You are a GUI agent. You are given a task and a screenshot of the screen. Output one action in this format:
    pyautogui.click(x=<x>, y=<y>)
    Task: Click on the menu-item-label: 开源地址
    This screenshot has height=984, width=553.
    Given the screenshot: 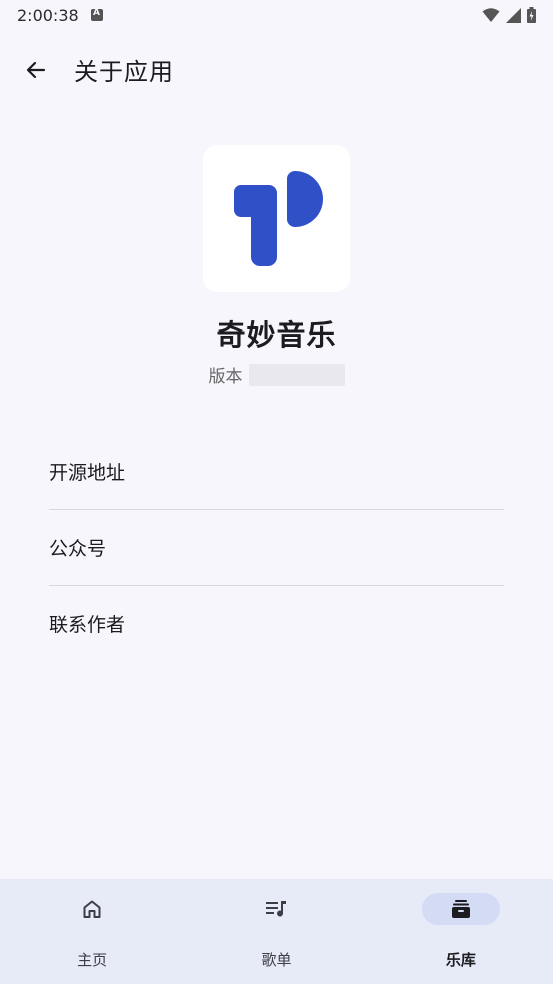 What is the action you would take?
    pyautogui.click(x=87, y=473)
    